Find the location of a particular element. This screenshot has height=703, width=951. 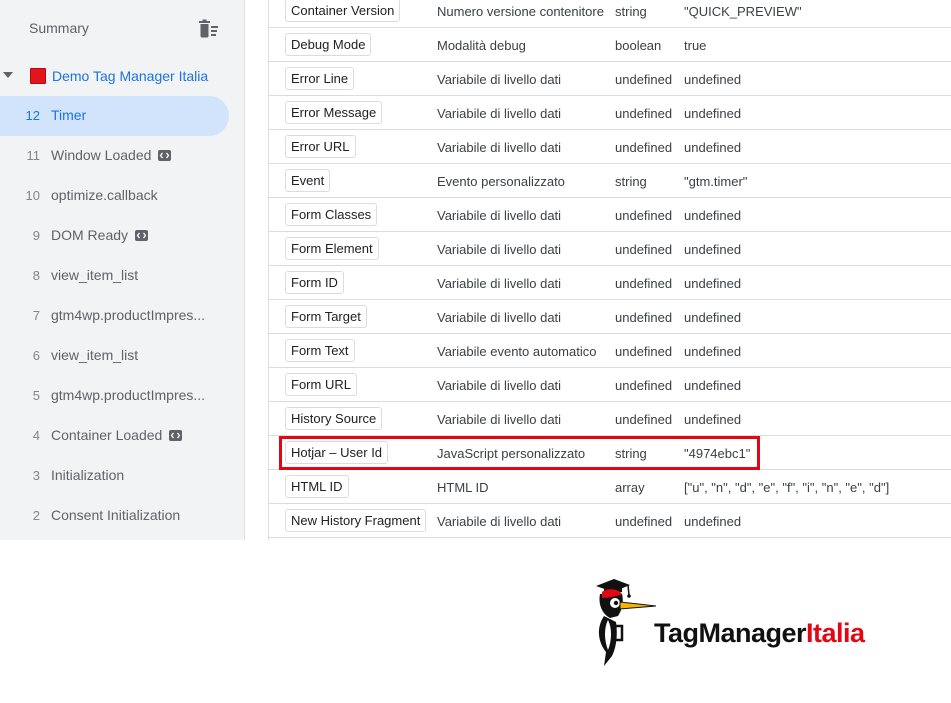

event-item: 4 Container Loaded is located at coordinates (122, 436).